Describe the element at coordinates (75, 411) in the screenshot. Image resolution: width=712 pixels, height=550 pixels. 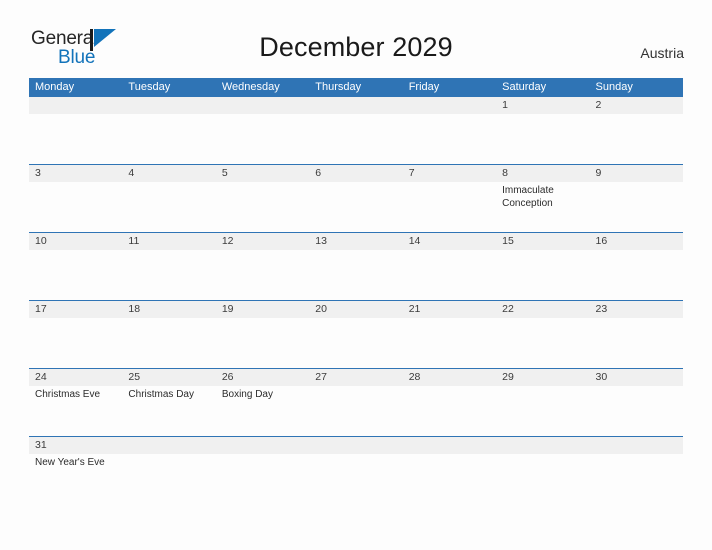
I see `day-cell: Christmas Eve` at that location.